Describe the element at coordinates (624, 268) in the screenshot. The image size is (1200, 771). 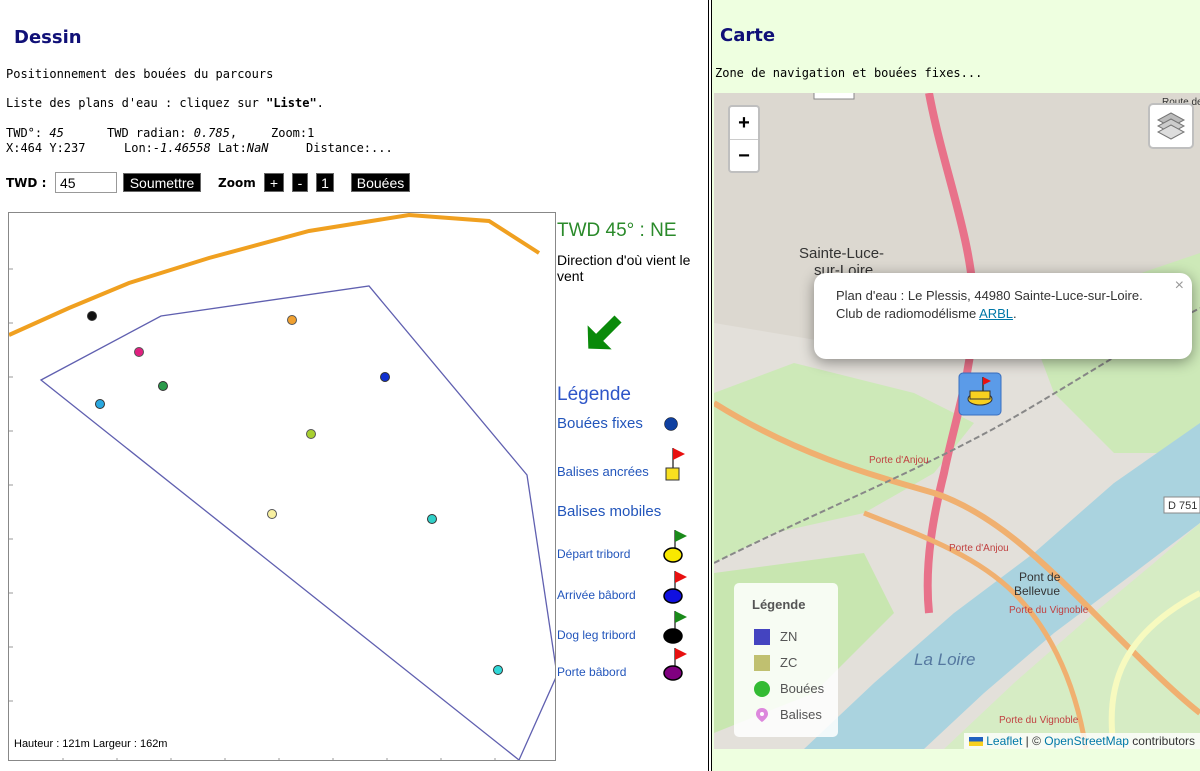
I see `wind-direction-subtitle: Direction d'où vient le vent` at that location.